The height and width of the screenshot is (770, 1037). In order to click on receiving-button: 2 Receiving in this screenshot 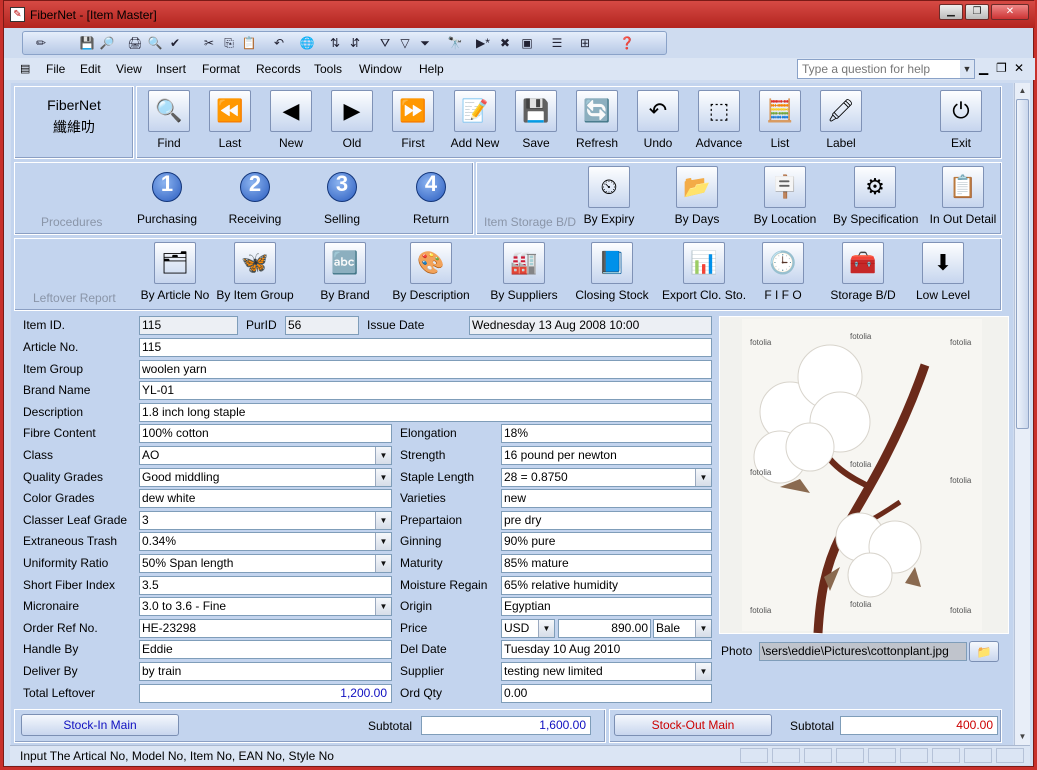, I will do `click(255, 198)`.